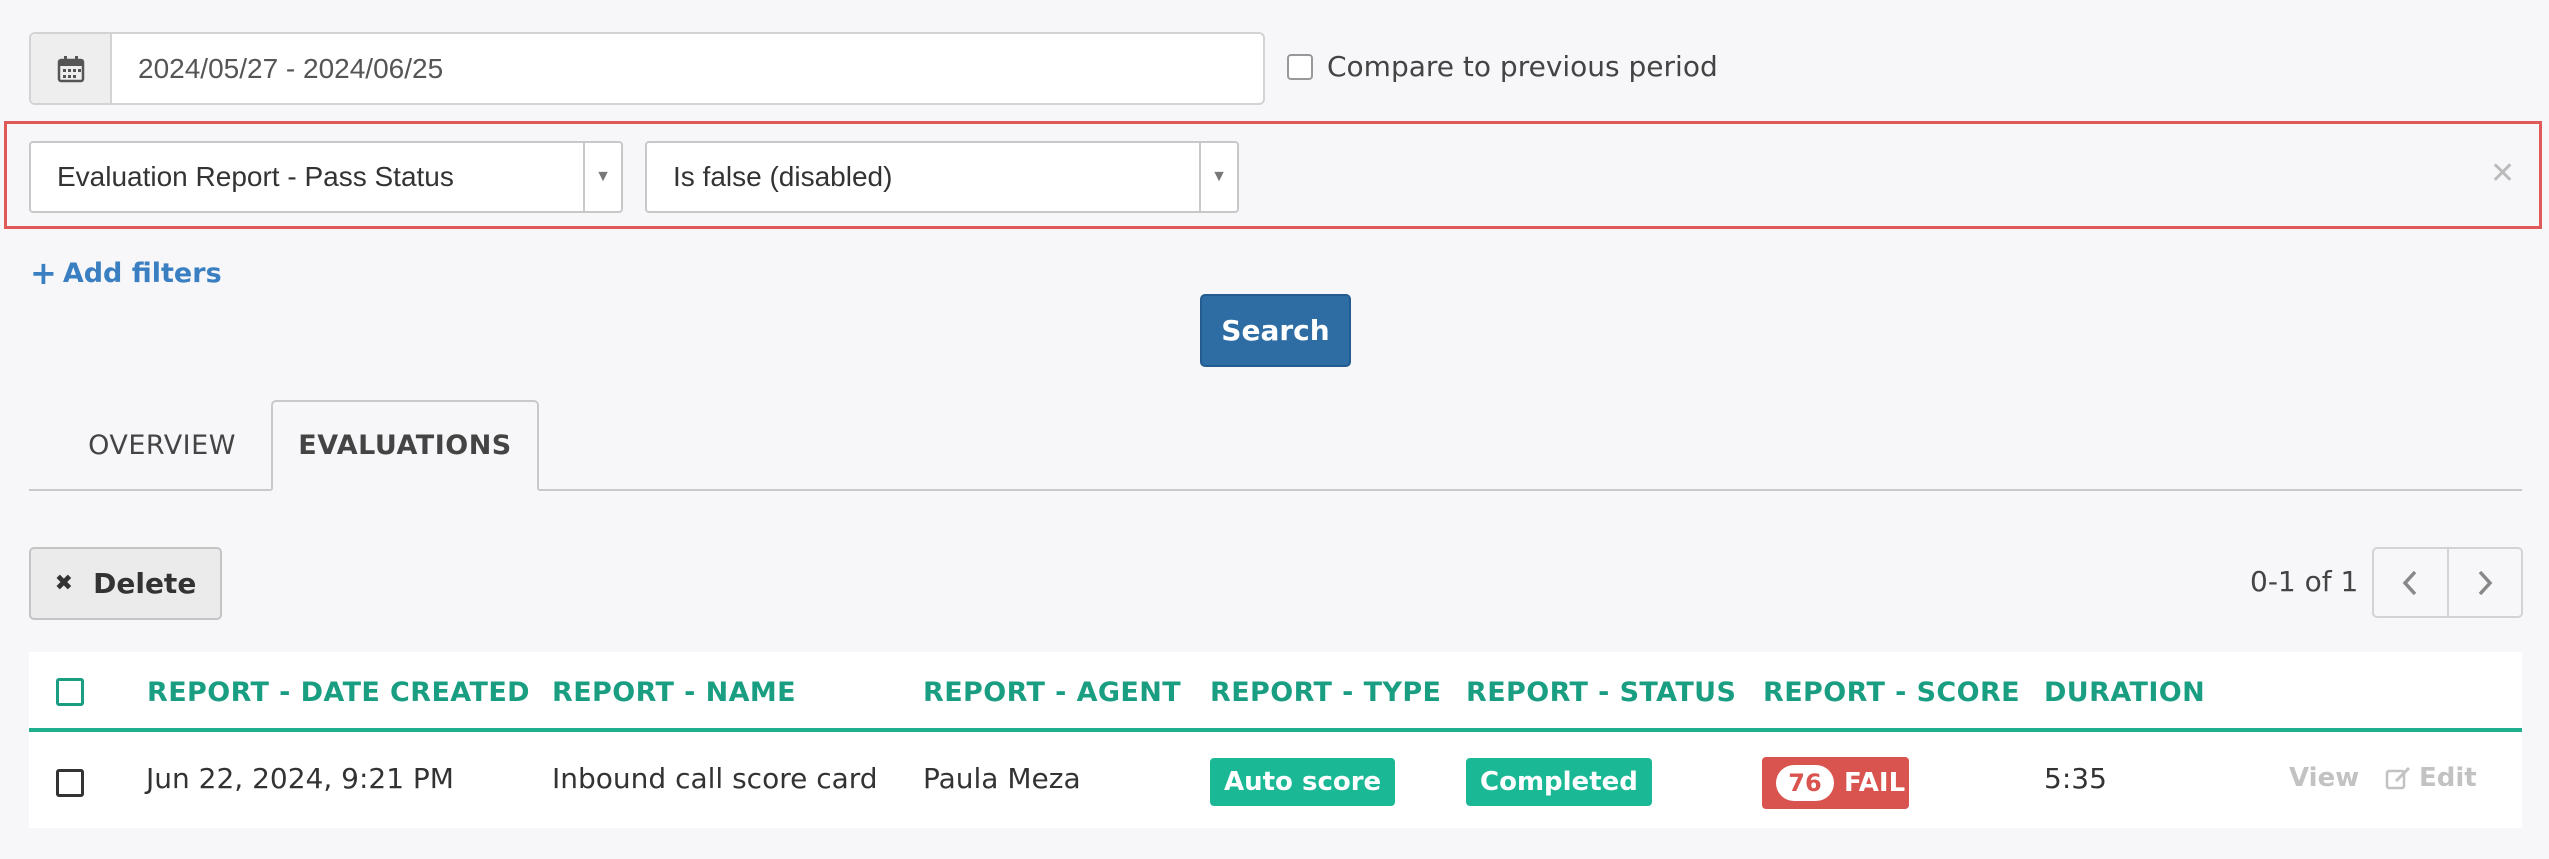 The image size is (2549, 859). I want to click on delete-label: Delete, so click(145, 583).